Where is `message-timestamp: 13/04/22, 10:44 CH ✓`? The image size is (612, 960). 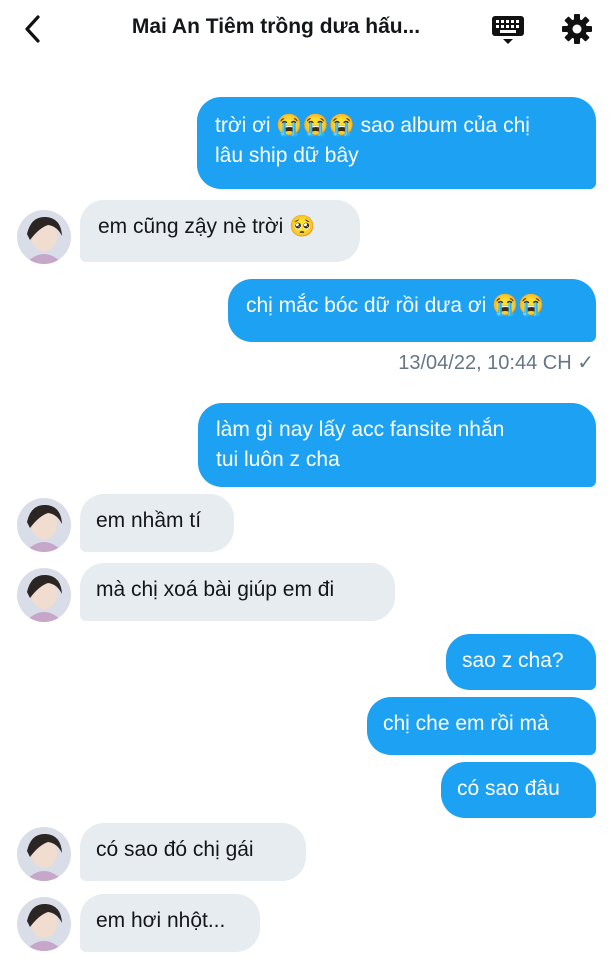
message-timestamp: 13/04/22, 10:44 CH ✓ is located at coordinates (496, 363).